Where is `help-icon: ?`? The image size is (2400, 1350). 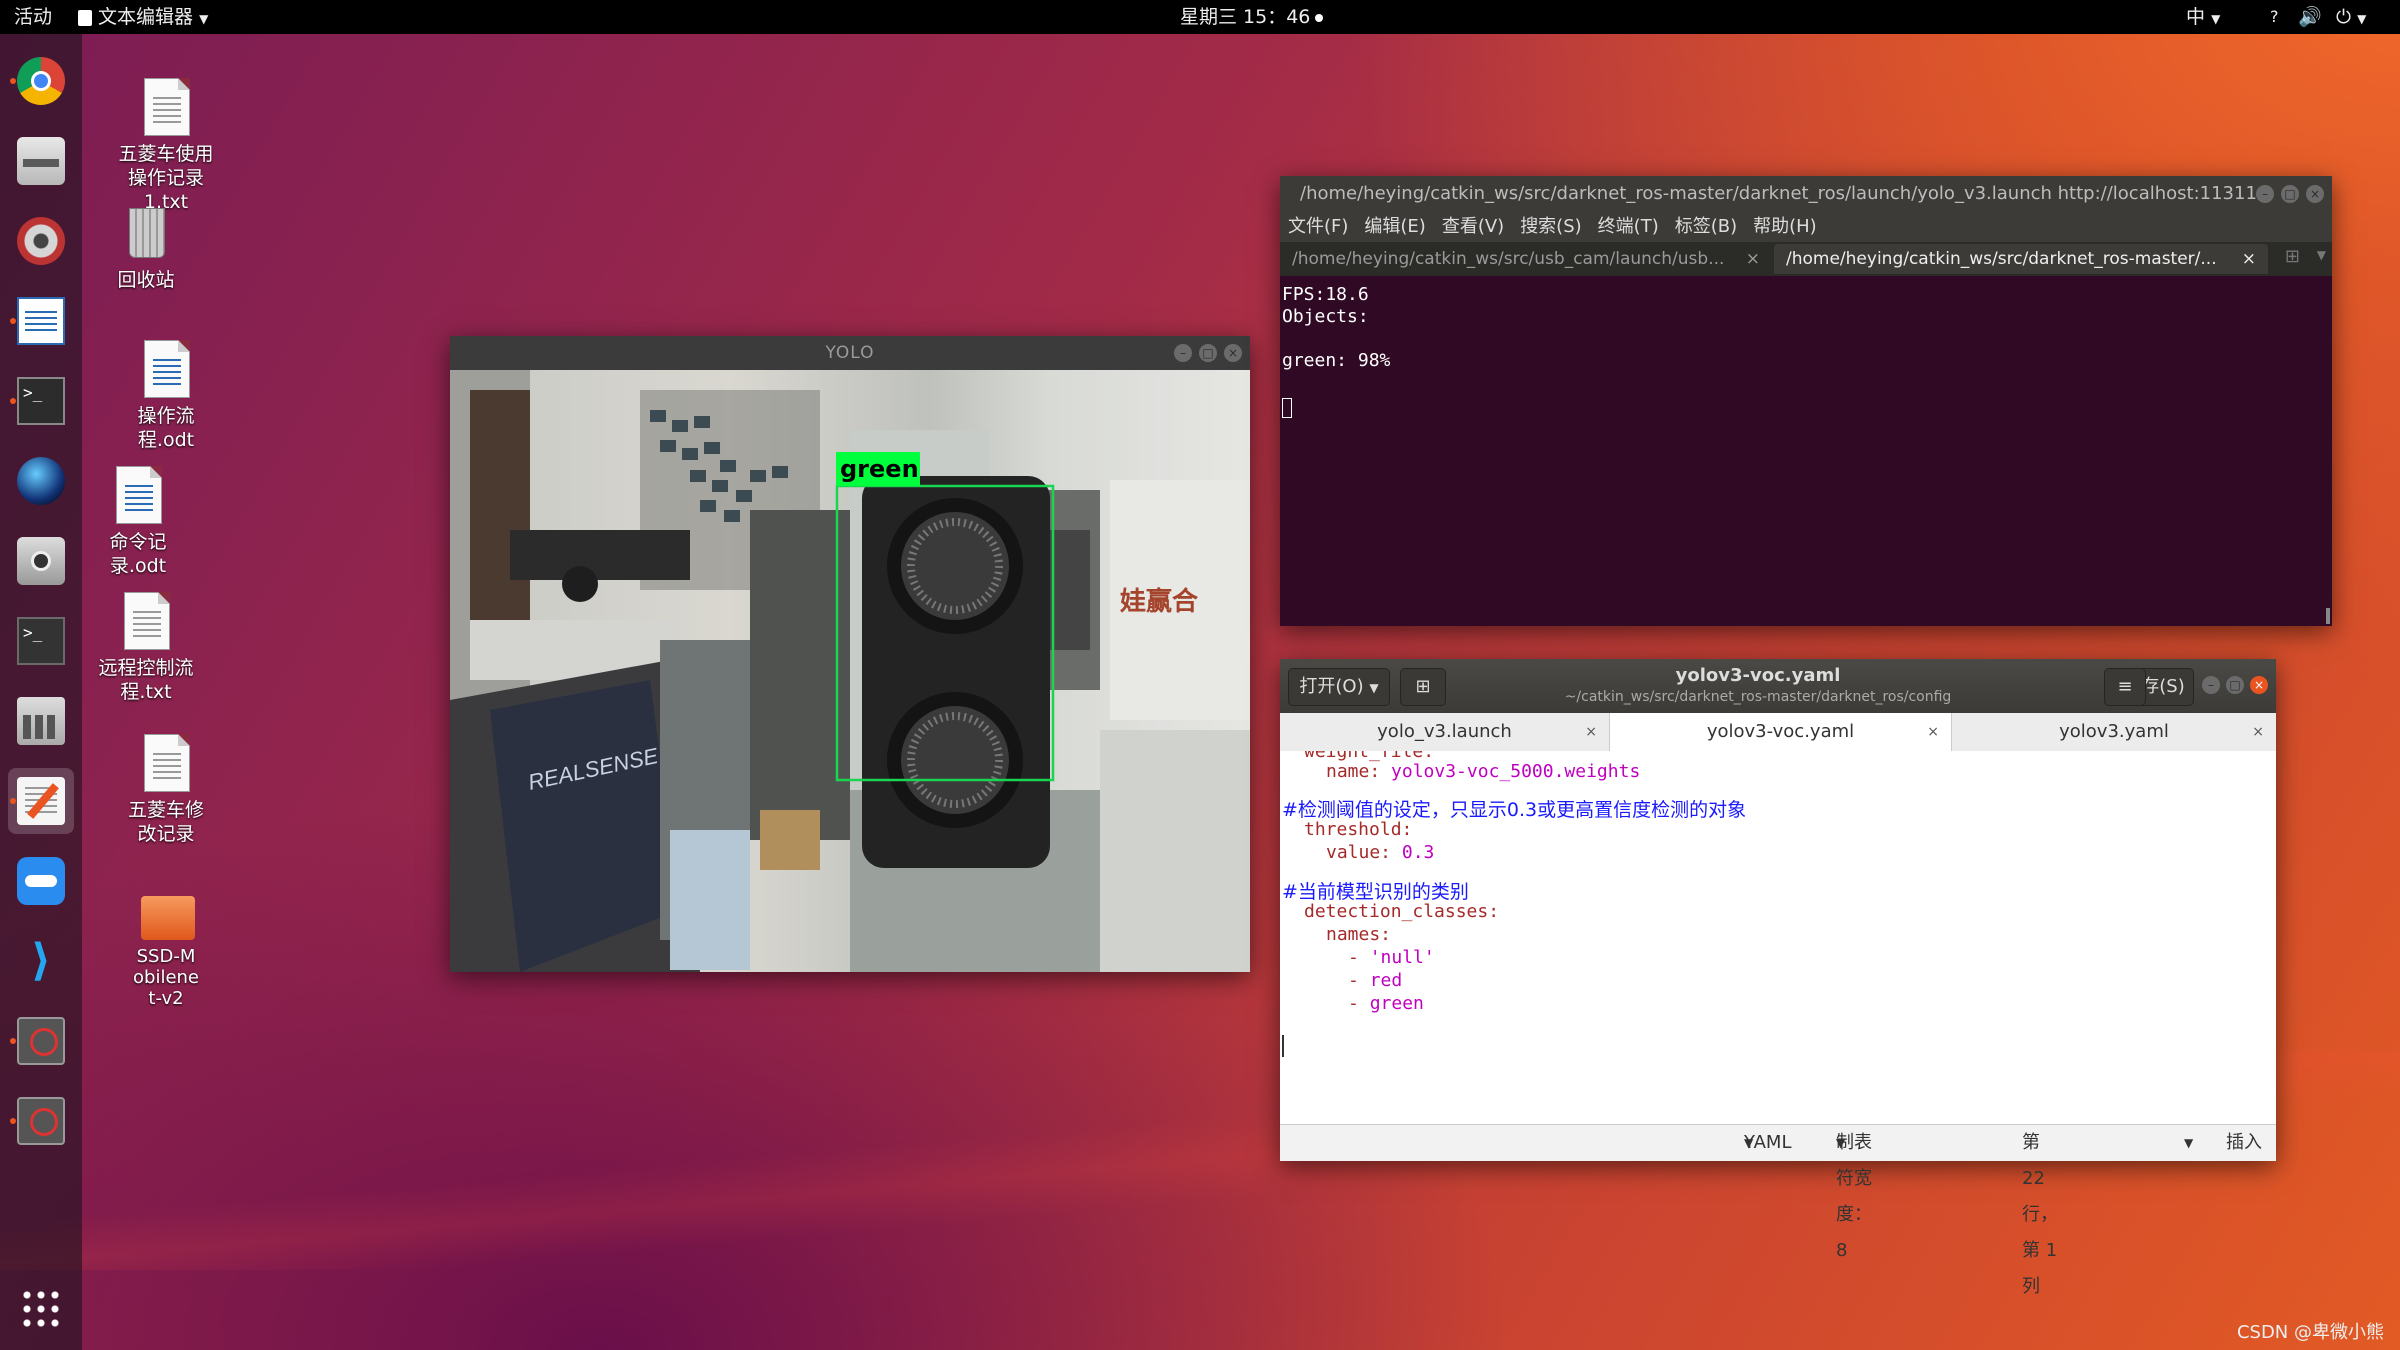
help-icon: ? is located at coordinates (2274, 17).